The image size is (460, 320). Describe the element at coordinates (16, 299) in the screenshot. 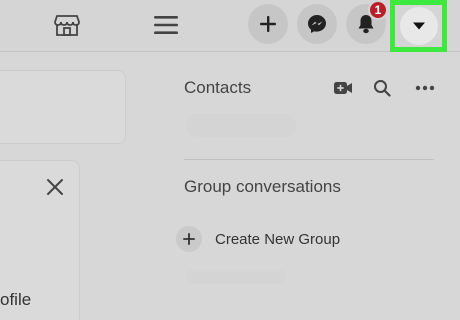

I see `profile-label-fragment: ofile` at that location.